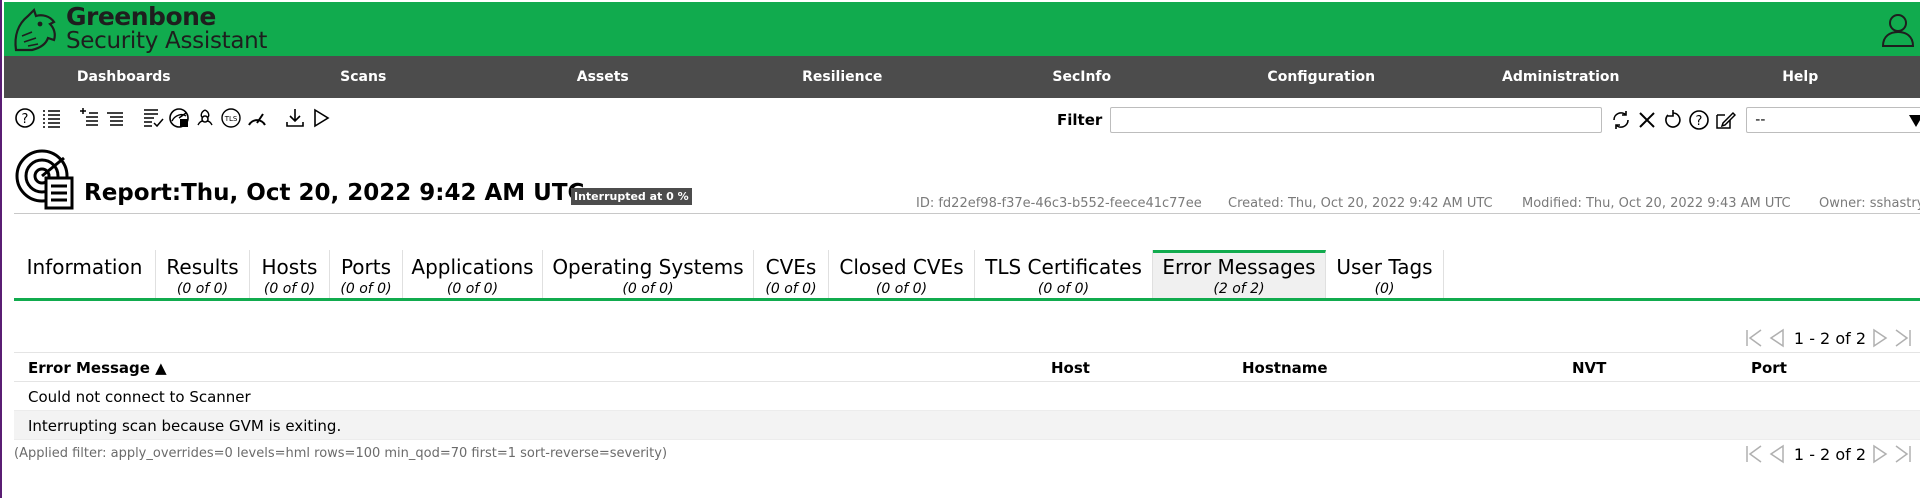 The height and width of the screenshot is (498, 1920). What do you see at coordinates (97, 368) in the screenshot?
I see `column-error-message: Error Message ▲` at bounding box center [97, 368].